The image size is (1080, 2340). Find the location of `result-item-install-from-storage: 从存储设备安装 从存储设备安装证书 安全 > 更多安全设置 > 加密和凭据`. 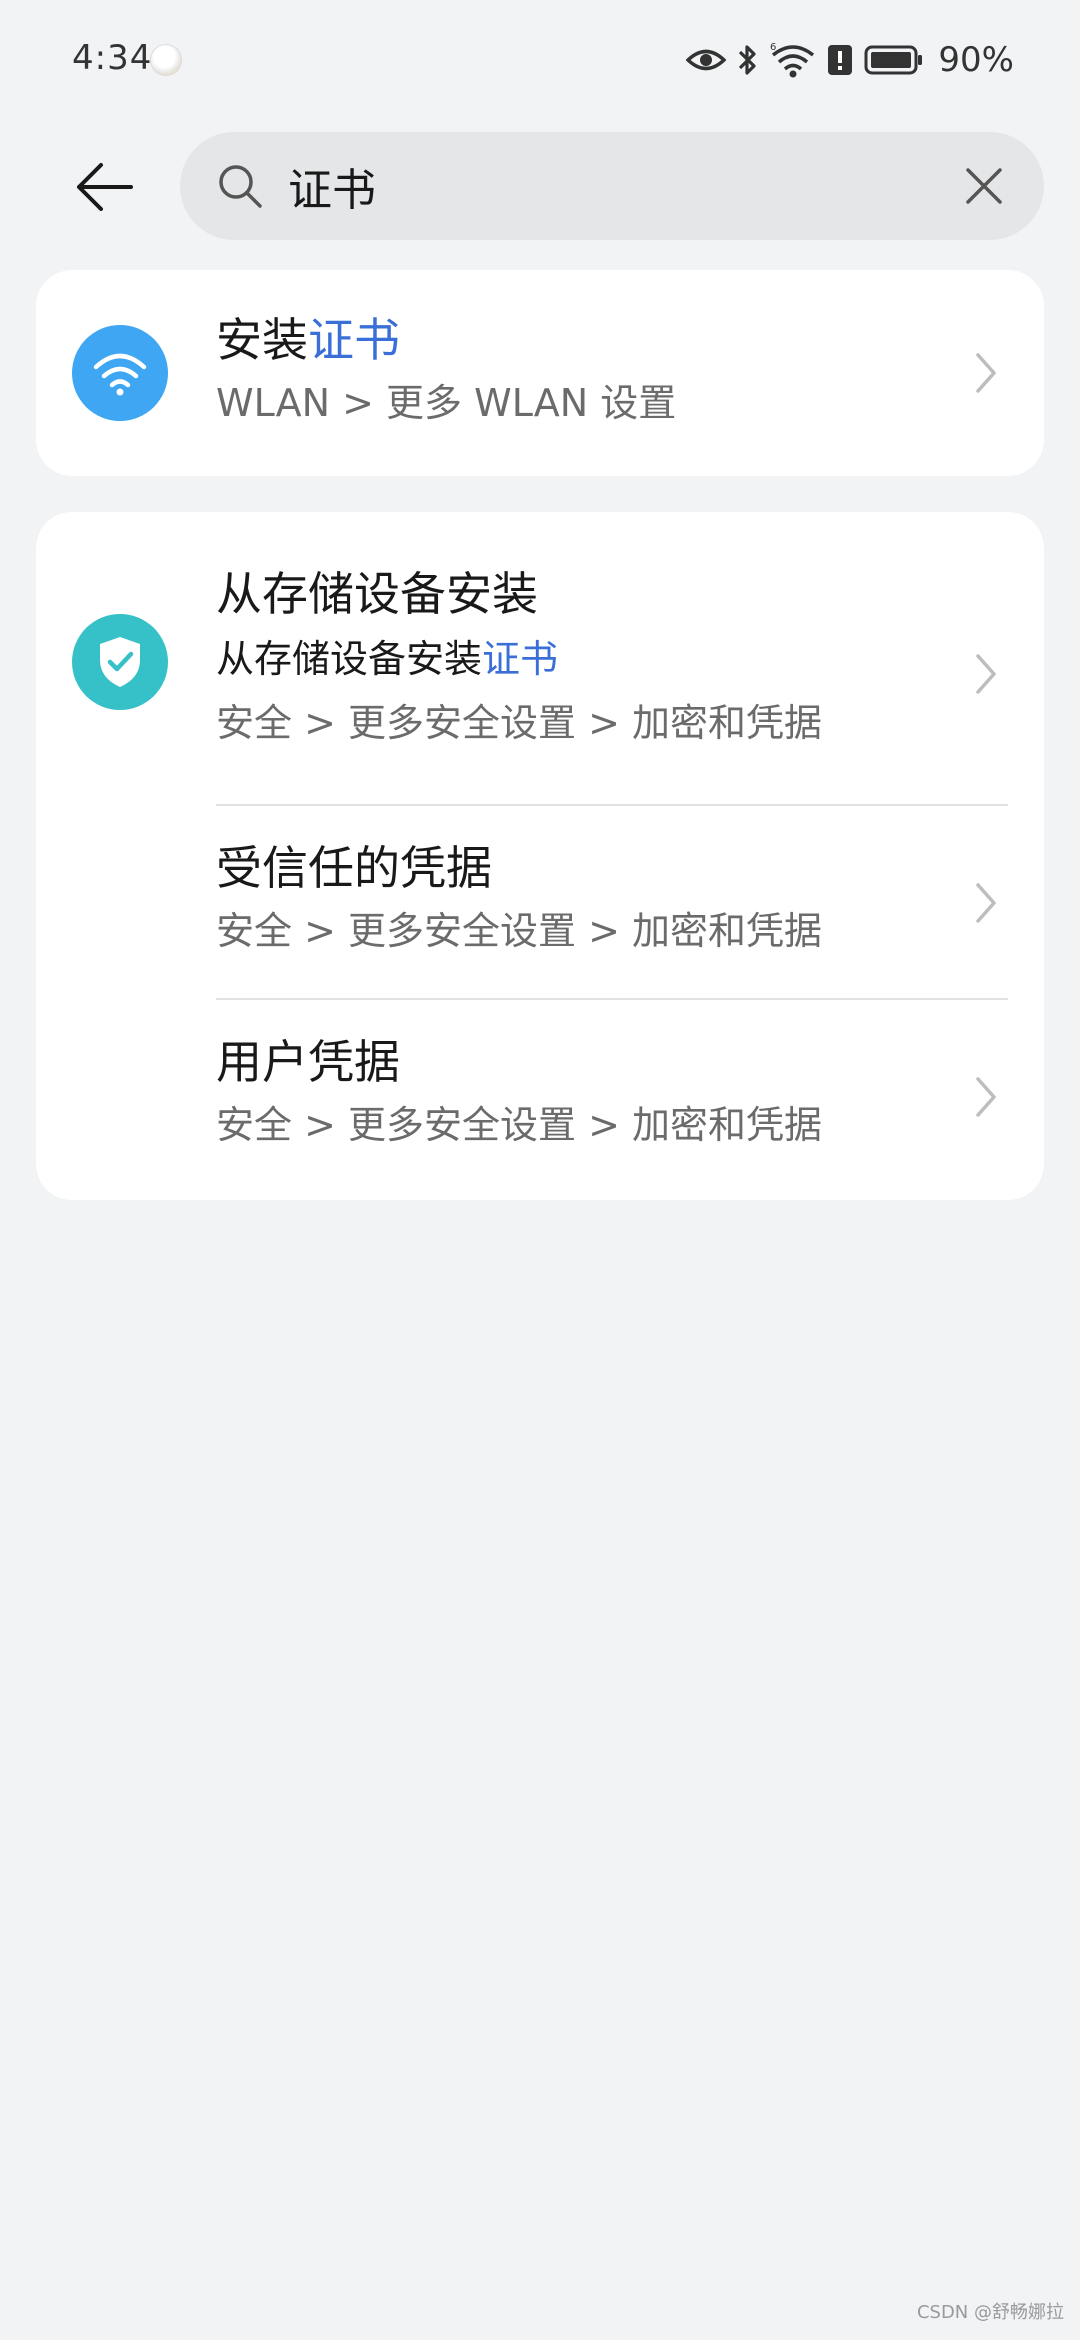

result-item-install-from-storage: 从存储设备安装 从存储设备安装证书 安全 > 更多安全设置 > 加密和凭据 is located at coordinates (540, 658).